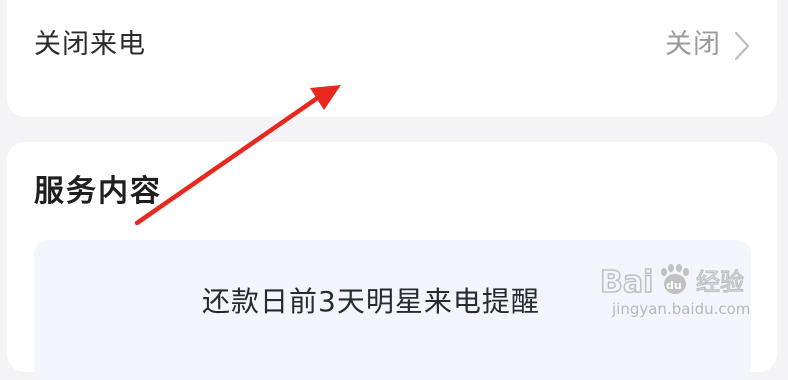  I want to click on section-title: 服务内容, so click(98, 191).